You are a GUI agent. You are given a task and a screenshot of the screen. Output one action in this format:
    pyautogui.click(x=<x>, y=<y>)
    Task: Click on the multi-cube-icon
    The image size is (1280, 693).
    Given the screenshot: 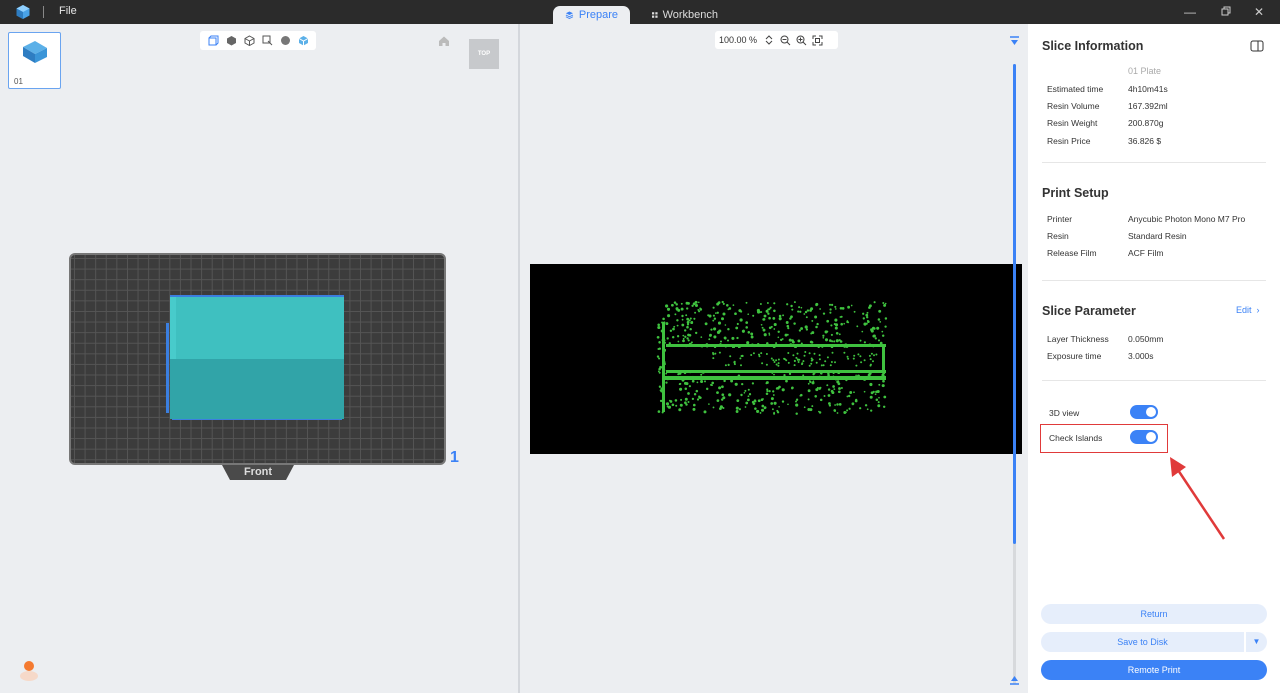 What is the action you would take?
    pyautogui.click(x=303, y=41)
    